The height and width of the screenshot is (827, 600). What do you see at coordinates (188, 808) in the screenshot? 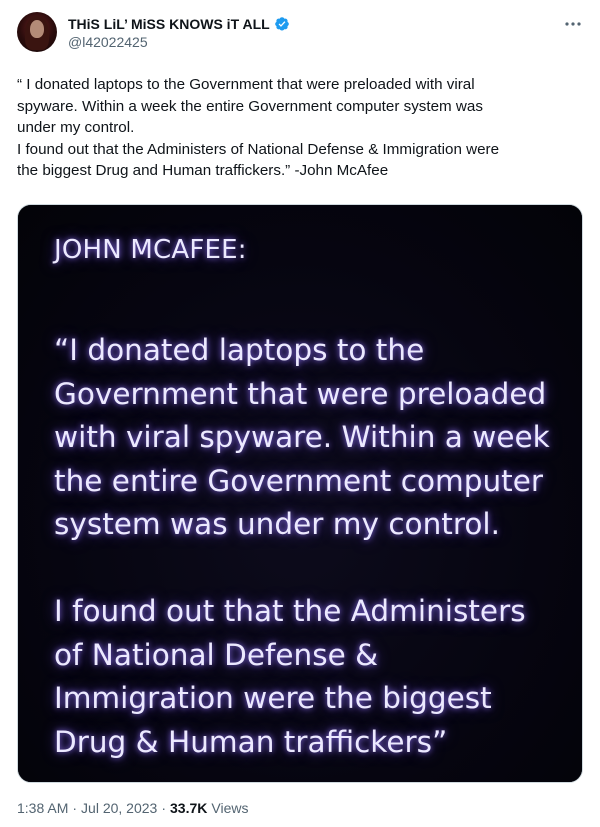
I see `views-count: 33.7K` at bounding box center [188, 808].